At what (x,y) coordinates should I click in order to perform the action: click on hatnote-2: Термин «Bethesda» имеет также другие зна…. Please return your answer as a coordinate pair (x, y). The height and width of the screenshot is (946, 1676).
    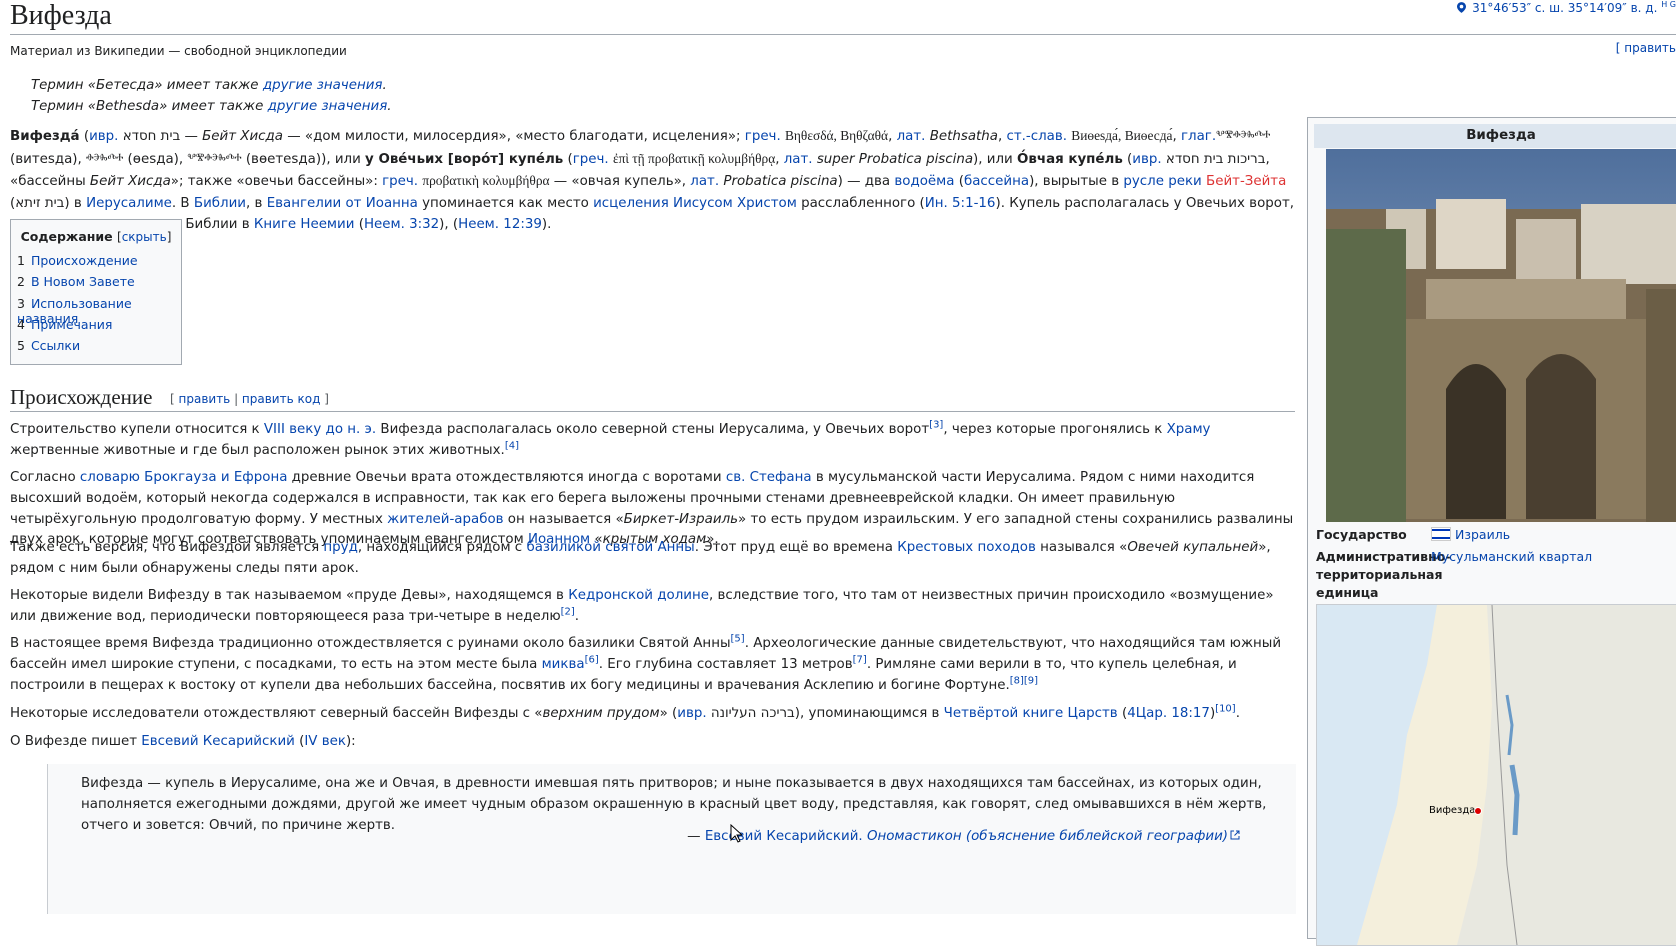
    Looking at the image, I should click on (211, 106).